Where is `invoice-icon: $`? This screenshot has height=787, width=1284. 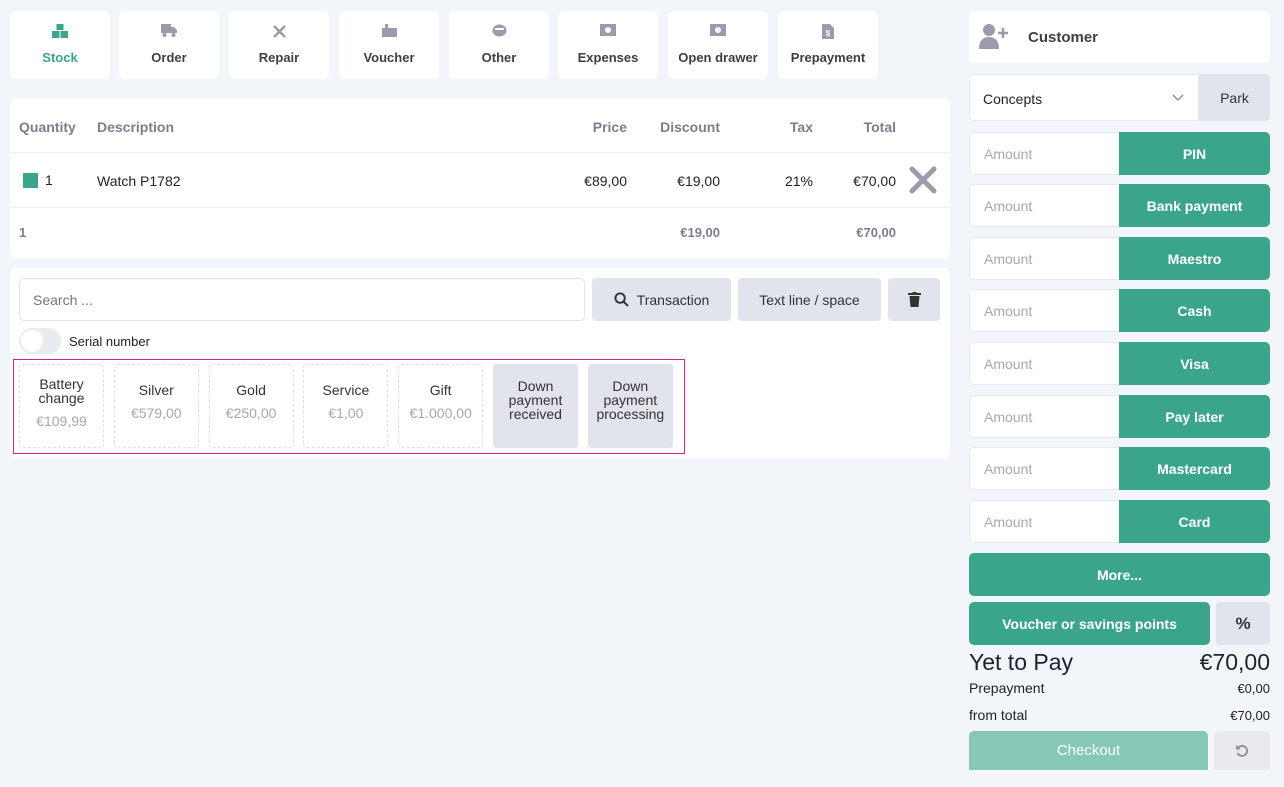
invoice-icon: $ is located at coordinates (828, 32).